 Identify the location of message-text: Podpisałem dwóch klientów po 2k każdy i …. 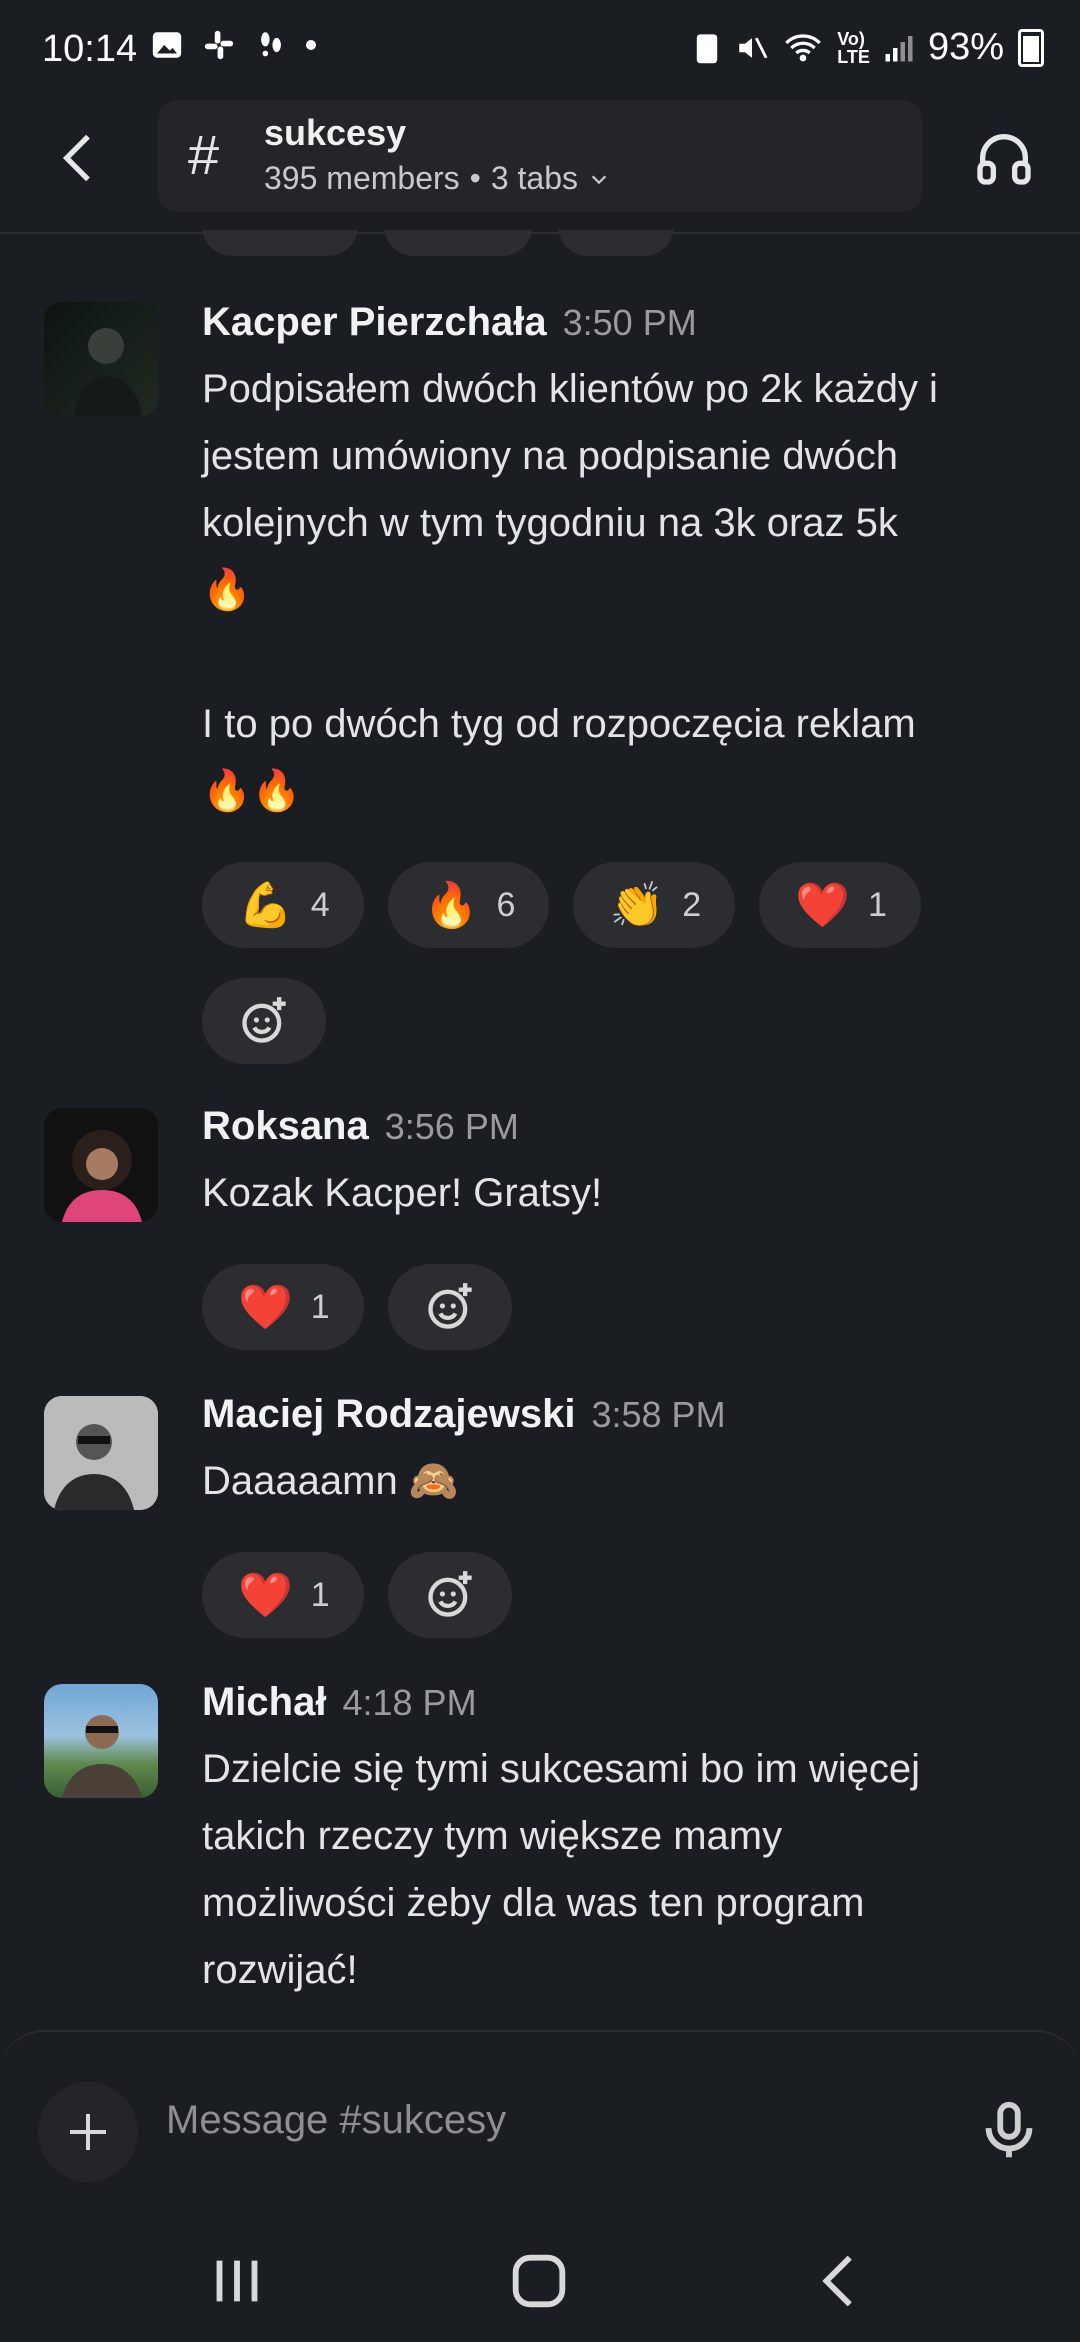
(570, 590).